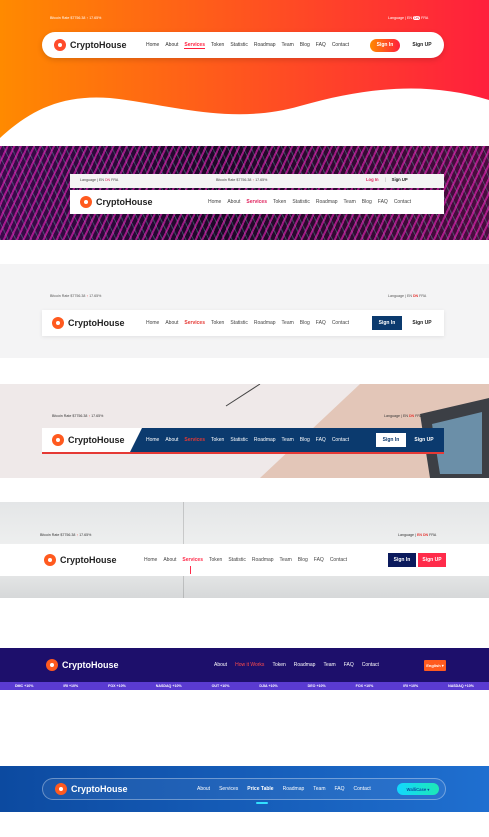  What do you see at coordinates (249, 665) in the screenshot?
I see `nav-how-it-works: How it Works` at bounding box center [249, 665].